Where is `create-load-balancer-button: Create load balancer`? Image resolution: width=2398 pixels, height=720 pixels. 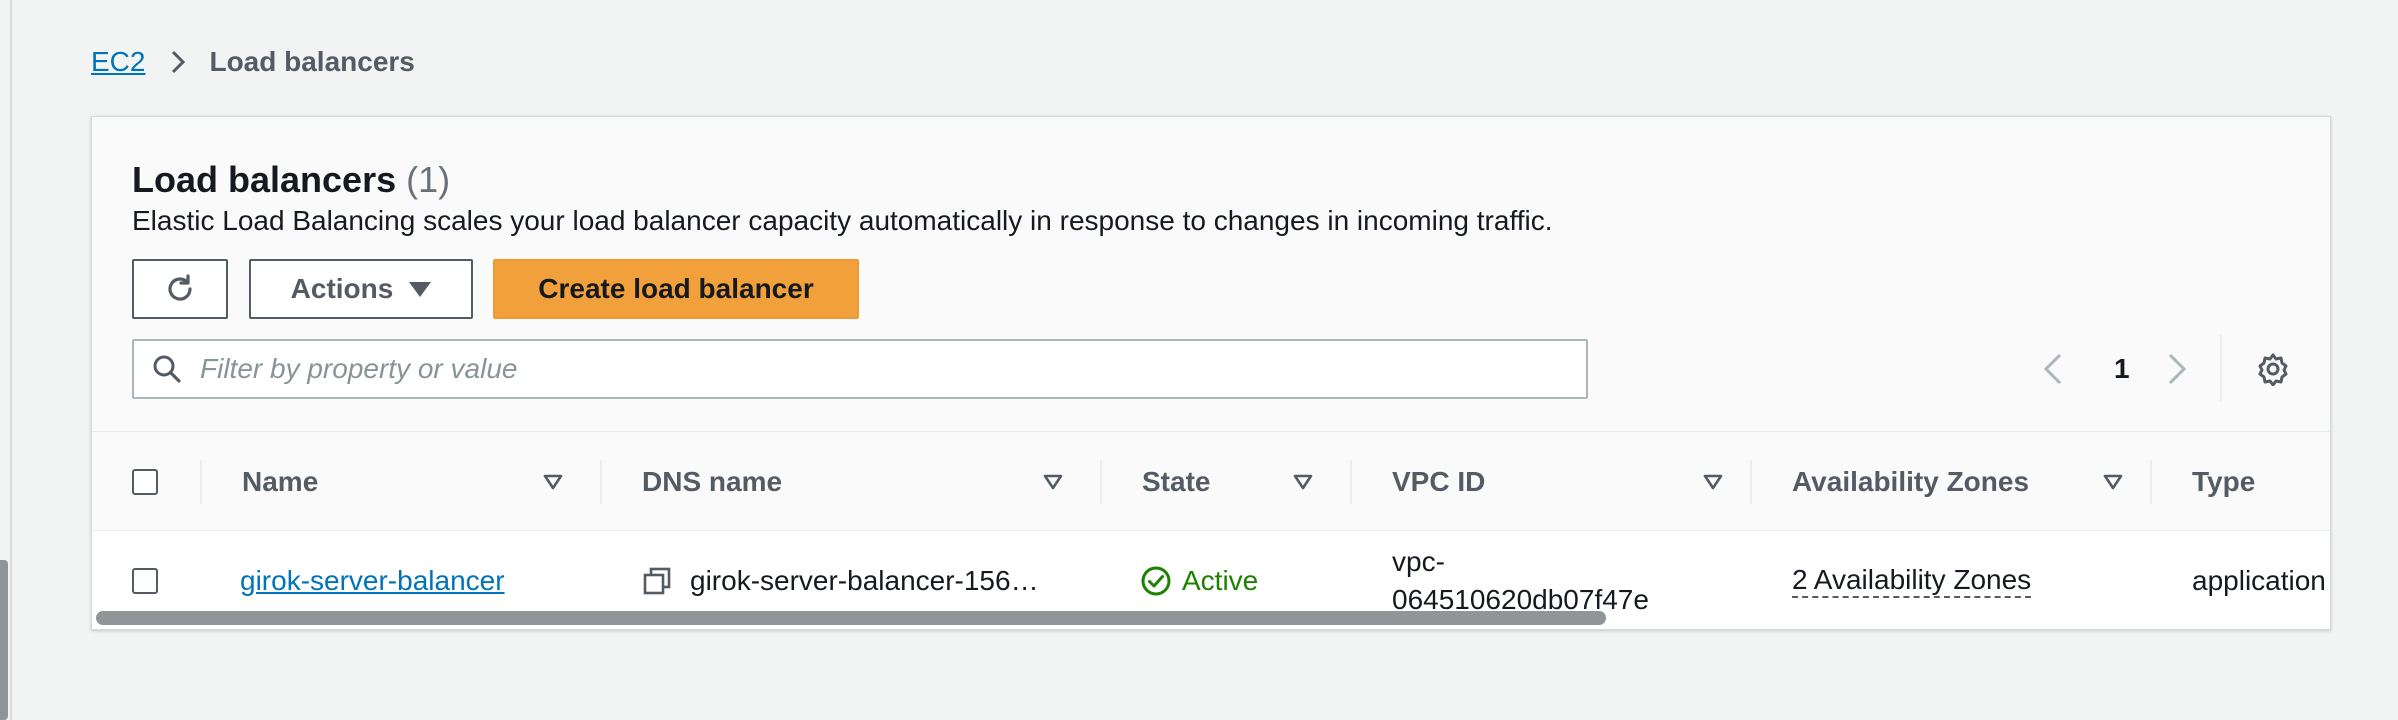 create-load-balancer-button: Create load balancer is located at coordinates (676, 289).